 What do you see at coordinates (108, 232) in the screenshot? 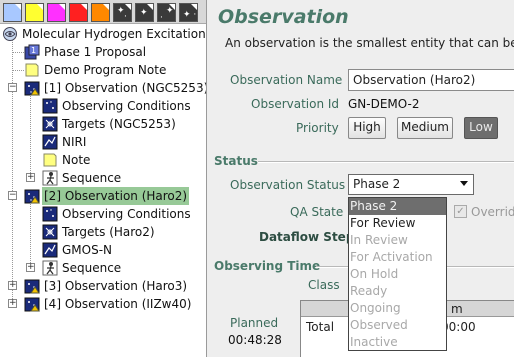
I see `tree-node-label: Targets (Haro2)` at bounding box center [108, 232].